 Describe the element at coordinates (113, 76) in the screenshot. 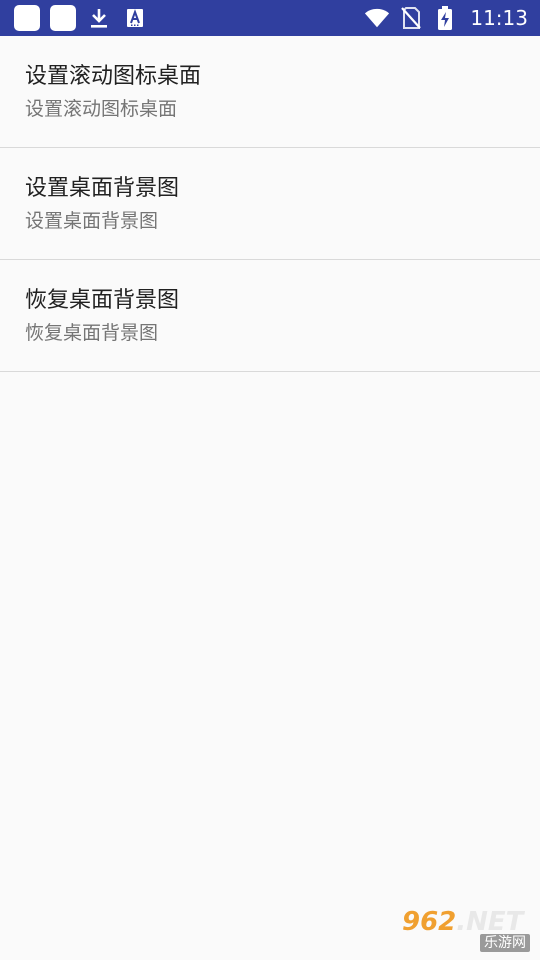

I see `list-item-title: 设置滚动图标桌面` at that location.